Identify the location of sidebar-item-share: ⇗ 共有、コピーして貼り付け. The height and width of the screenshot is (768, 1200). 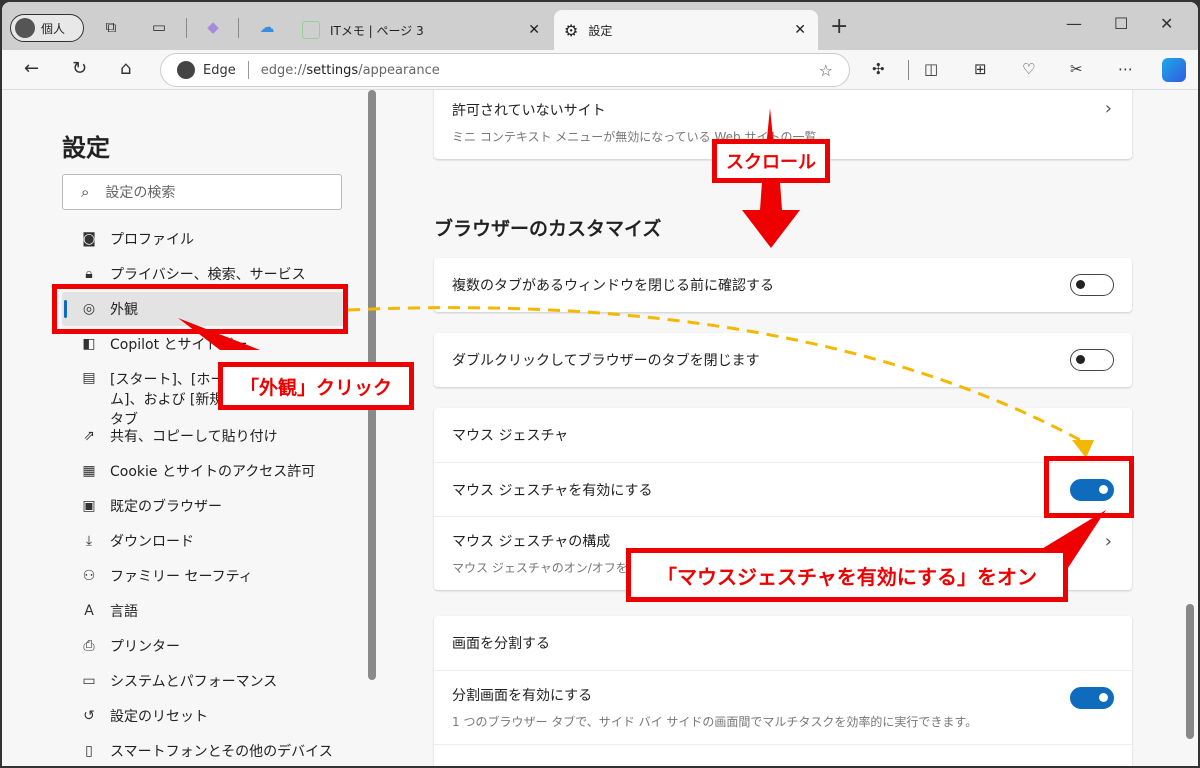
(204, 436).